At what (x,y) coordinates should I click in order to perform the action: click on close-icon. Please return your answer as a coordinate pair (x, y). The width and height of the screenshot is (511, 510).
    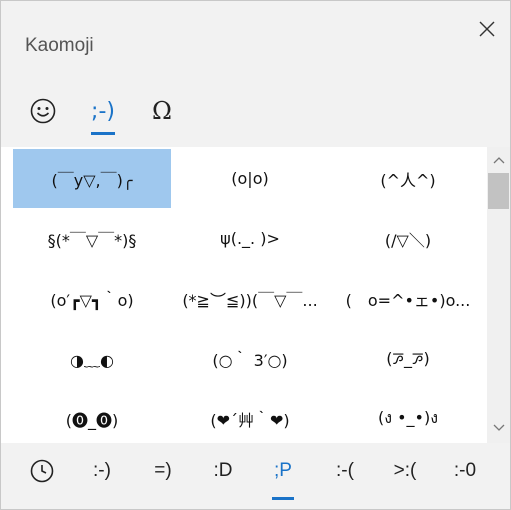
    Looking at the image, I should click on (487, 29).